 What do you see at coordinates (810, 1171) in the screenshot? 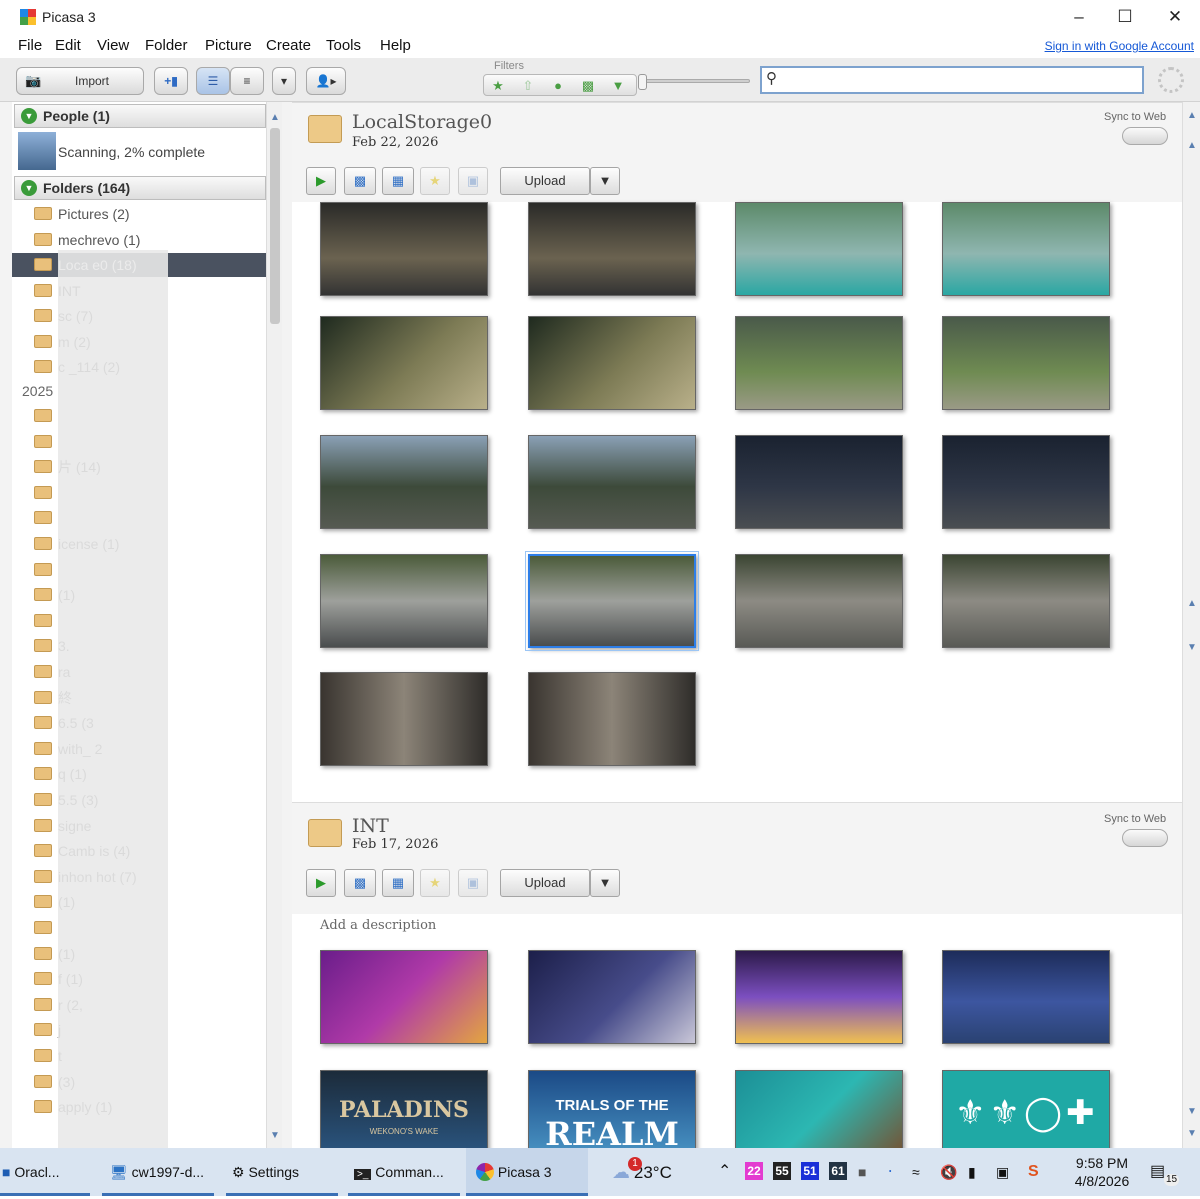
I see `tray-item: 51` at bounding box center [810, 1171].